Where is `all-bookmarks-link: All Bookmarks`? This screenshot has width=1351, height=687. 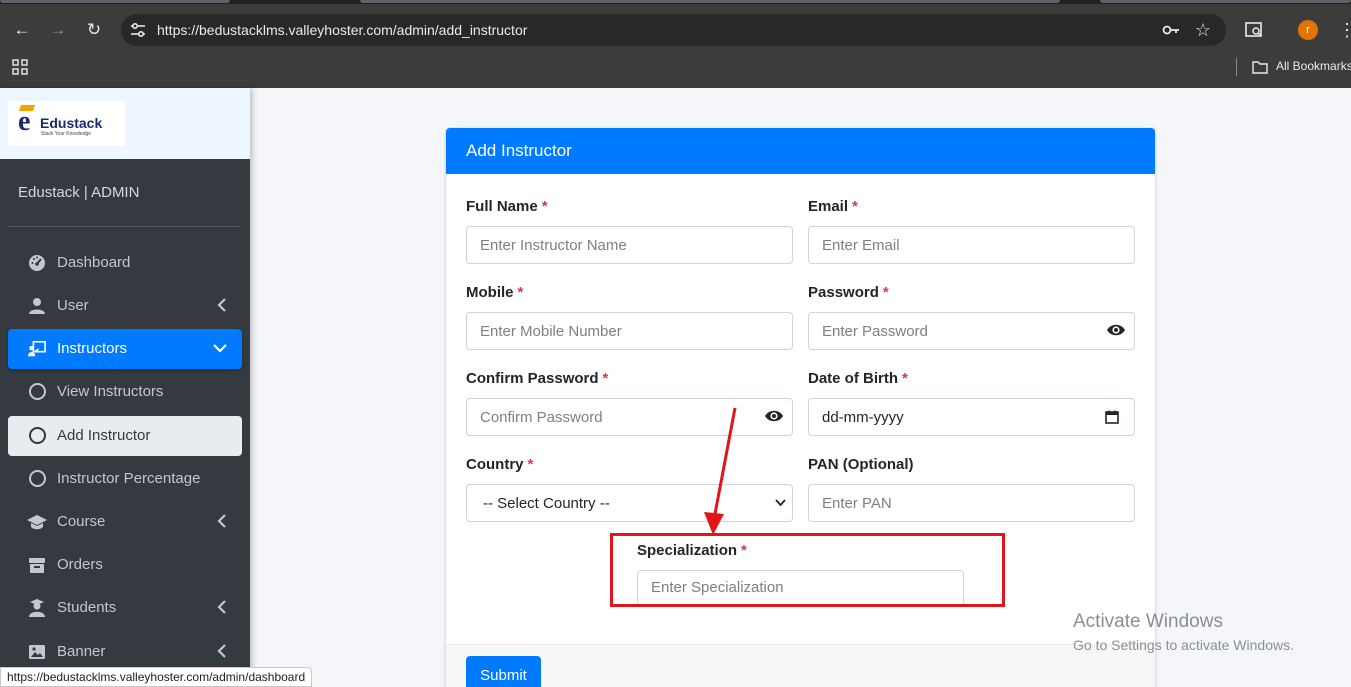
all-bookmarks-link: All Bookmarks is located at coordinates (1313, 66).